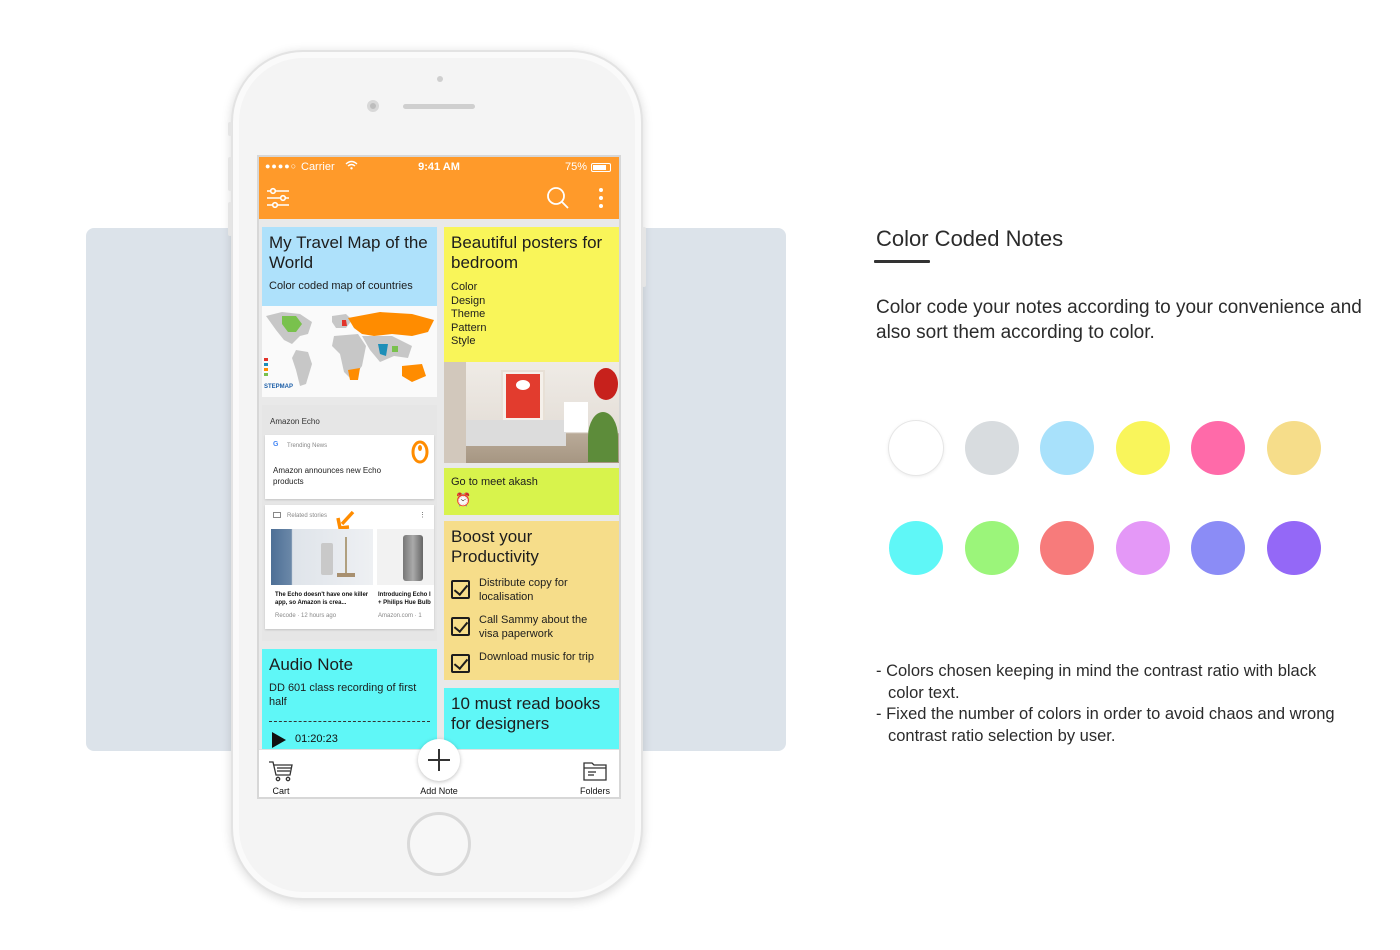  I want to click on story-meta: Recode · 12 hours ago, so click(306, 616).